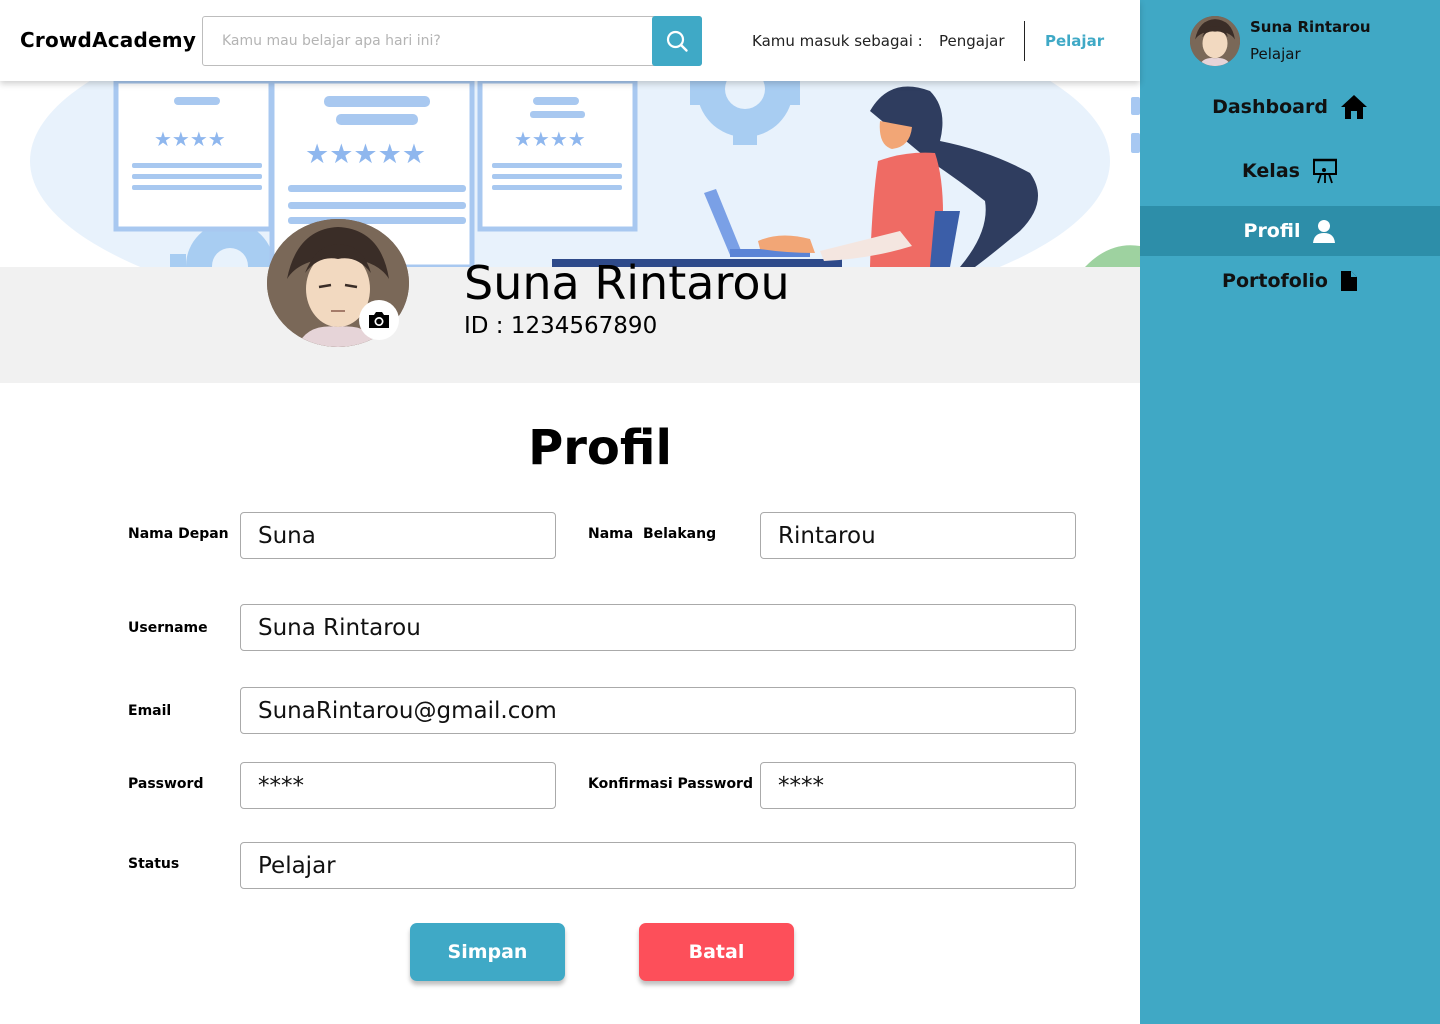  Describe the element at coordinates (627, 283) in the screenshot. I see `profile-name: Suna Rintarou` at that location.